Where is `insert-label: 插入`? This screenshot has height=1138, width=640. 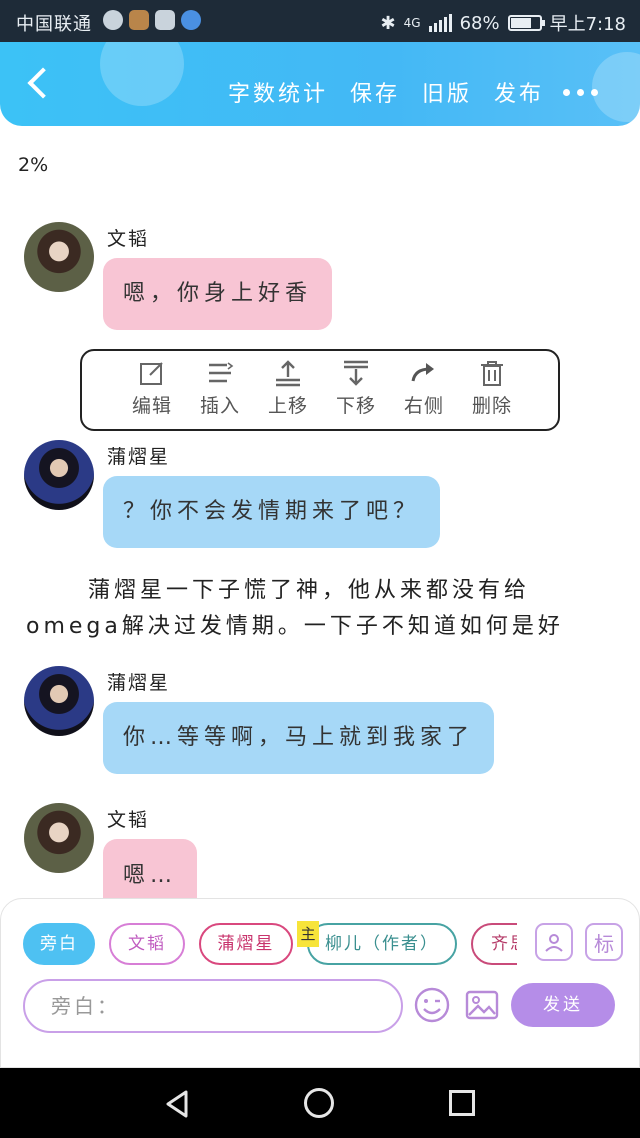
insert-label: 插入 is located at coordinates (219, 406).